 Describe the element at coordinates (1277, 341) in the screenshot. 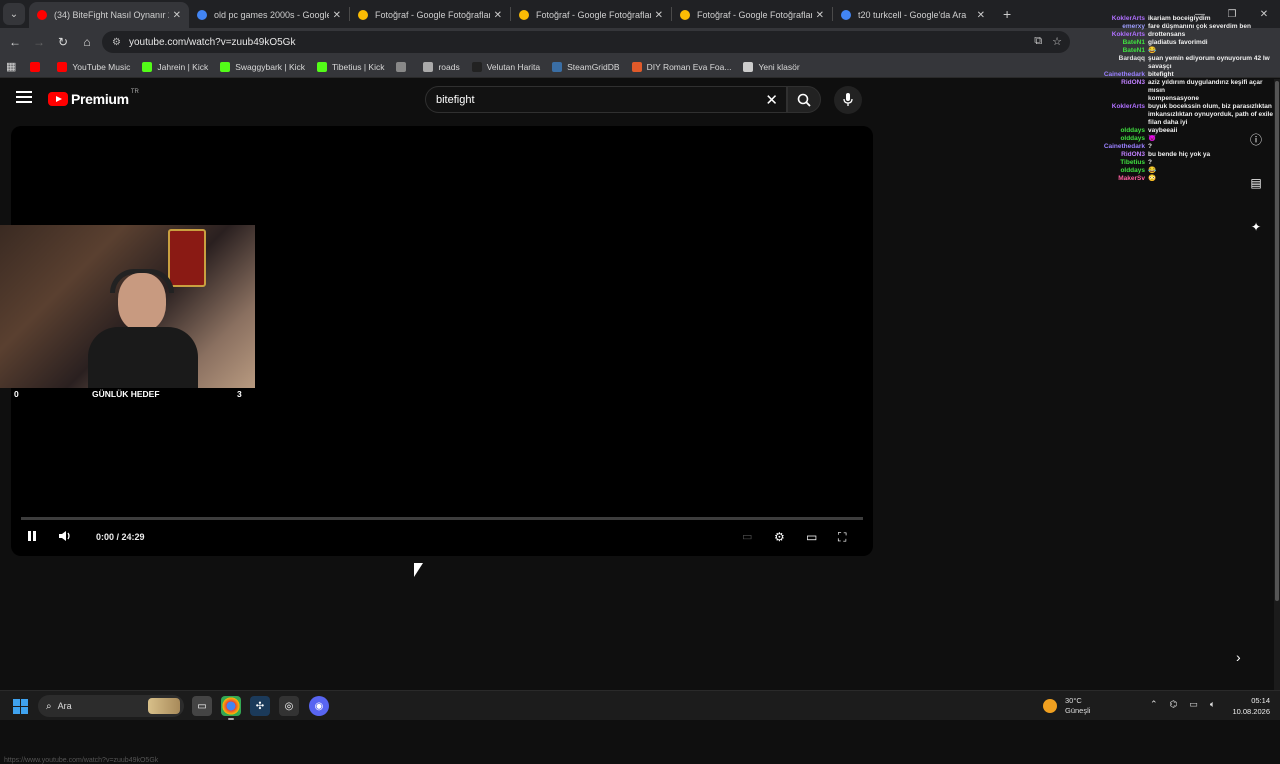

I see `scrollbar-thumb` at that location.